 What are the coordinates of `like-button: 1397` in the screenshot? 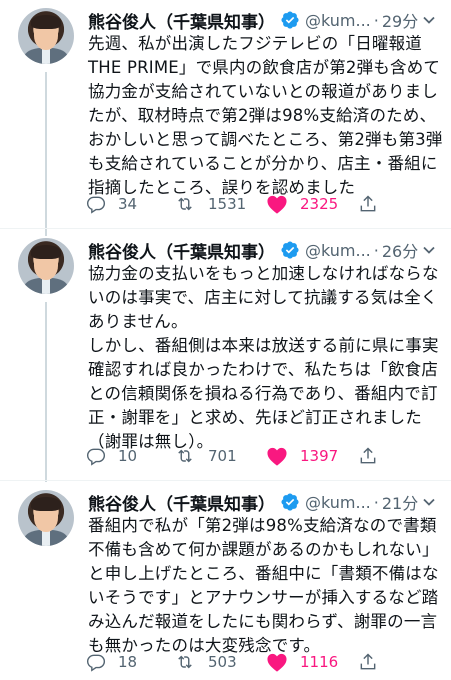 It's located at (302, 456).